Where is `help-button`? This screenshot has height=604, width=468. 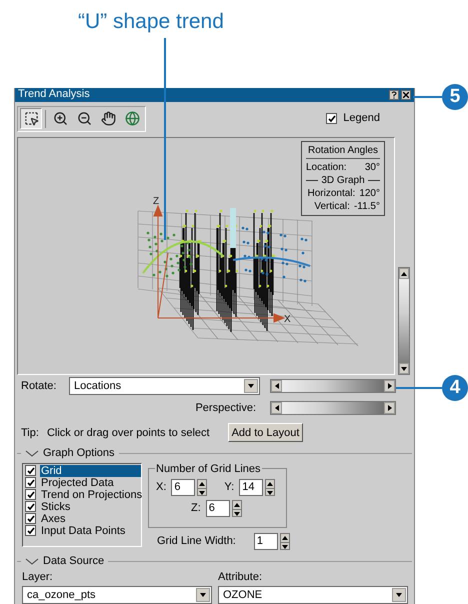
help-button is located at coordinates (394, 95).